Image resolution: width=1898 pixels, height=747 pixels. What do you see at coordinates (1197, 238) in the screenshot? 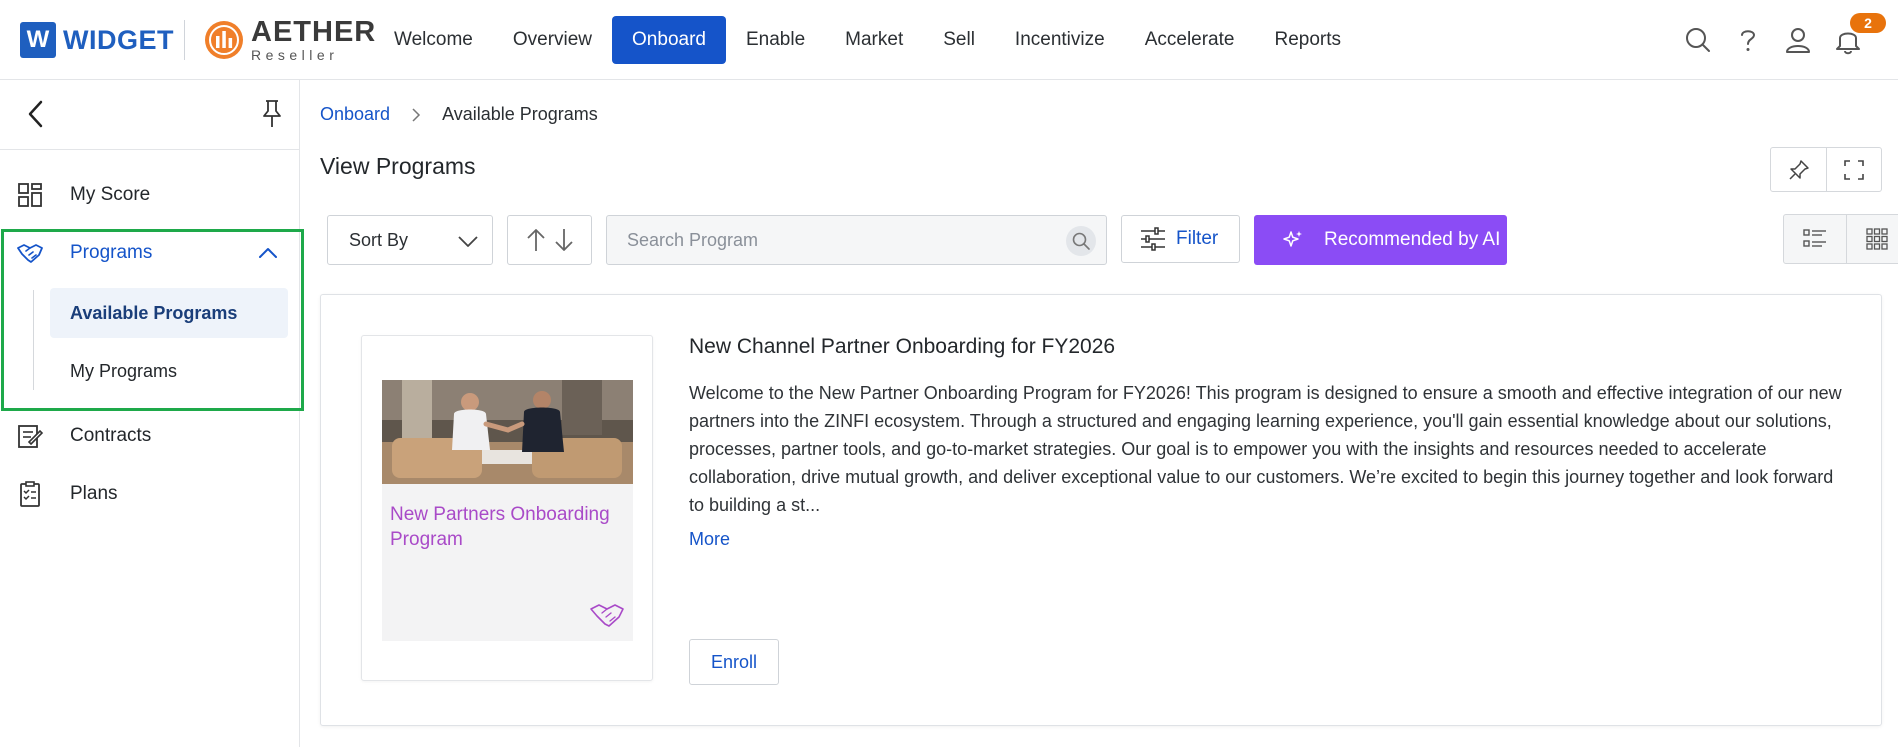
I see `filter-label: Filter` at bounding box center [1197, 238].